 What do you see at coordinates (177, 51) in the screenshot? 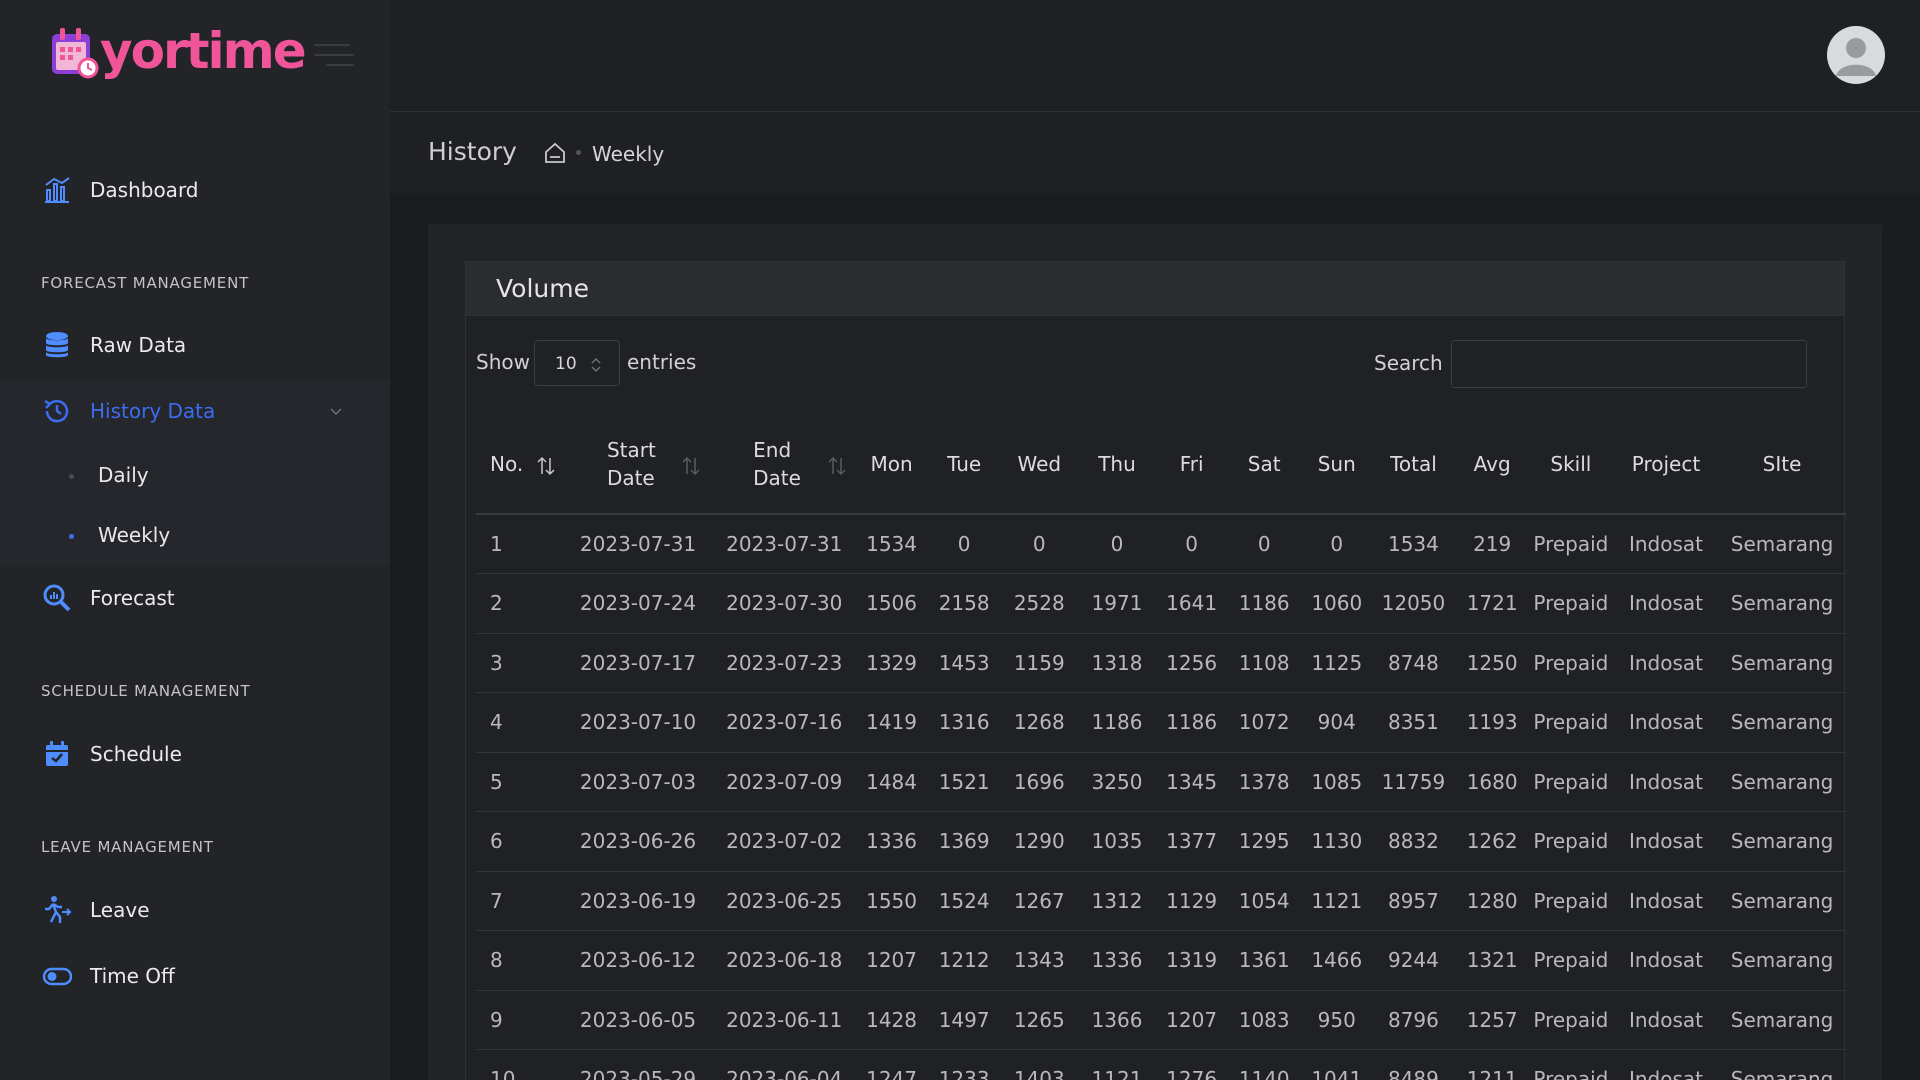
I see `brand-logo: yortime` at bounding box center [177, 51].